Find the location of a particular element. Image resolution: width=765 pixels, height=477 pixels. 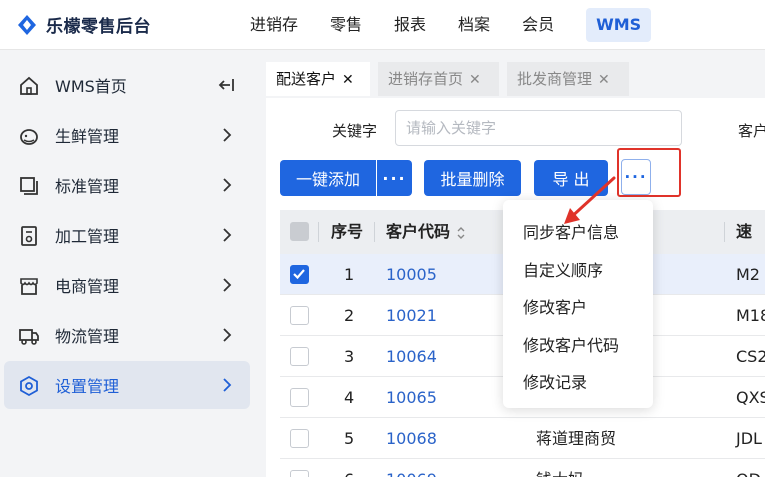

table-row: 5 10068 蒋道理商贸 JDL is located at coordinates (522, 438).